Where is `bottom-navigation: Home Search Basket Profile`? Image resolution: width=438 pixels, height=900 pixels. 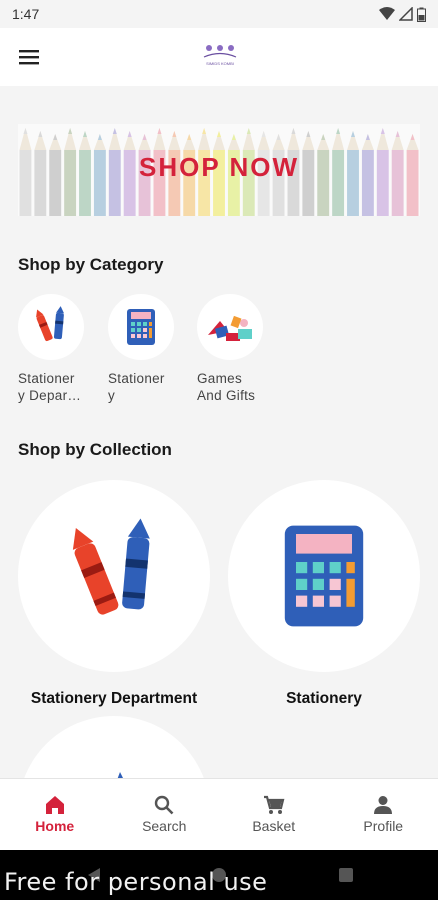
bottom-navigation: Home Search Basket Profile is located at coordinates (219, 814).